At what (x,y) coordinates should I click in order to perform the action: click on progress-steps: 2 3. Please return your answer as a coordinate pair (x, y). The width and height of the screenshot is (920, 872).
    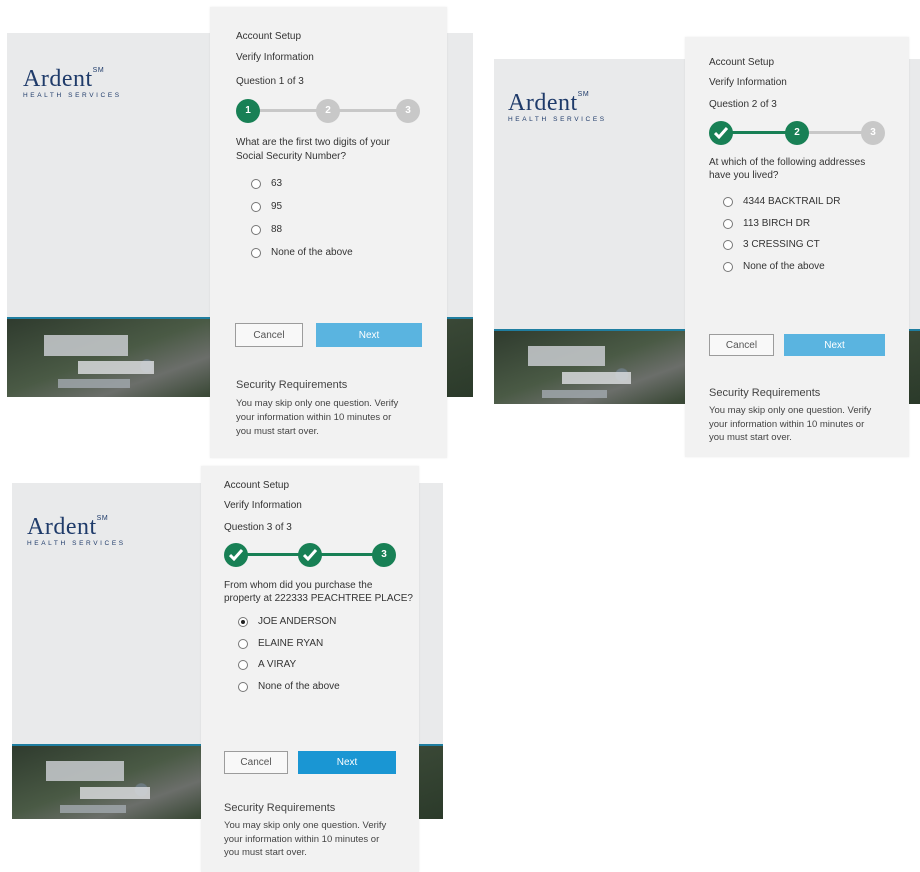
    Looking at the image, I should click on (797, 133).